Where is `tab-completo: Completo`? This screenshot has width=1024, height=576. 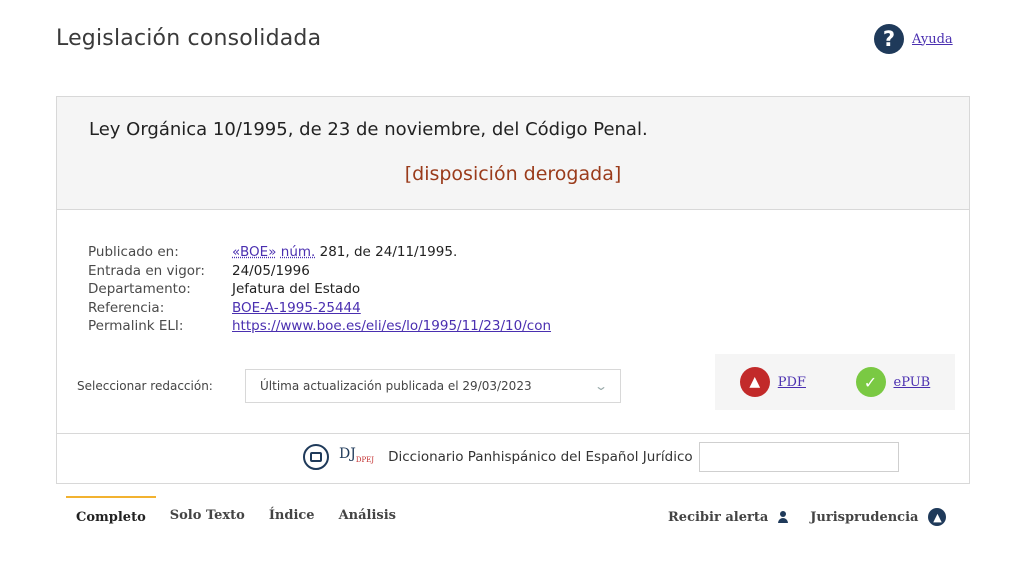 tab-completo: Completo is located at coordinates (111, 513).